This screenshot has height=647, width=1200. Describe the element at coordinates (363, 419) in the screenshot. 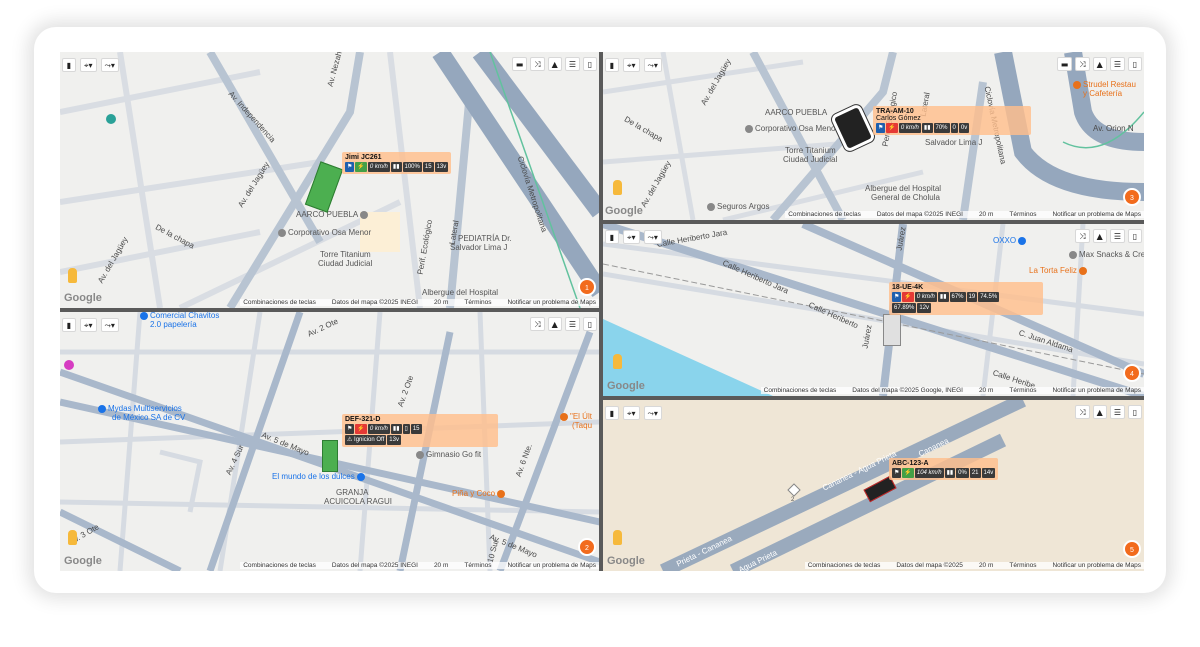

I see `vehicle-plate: DEF-321-D` at that location.